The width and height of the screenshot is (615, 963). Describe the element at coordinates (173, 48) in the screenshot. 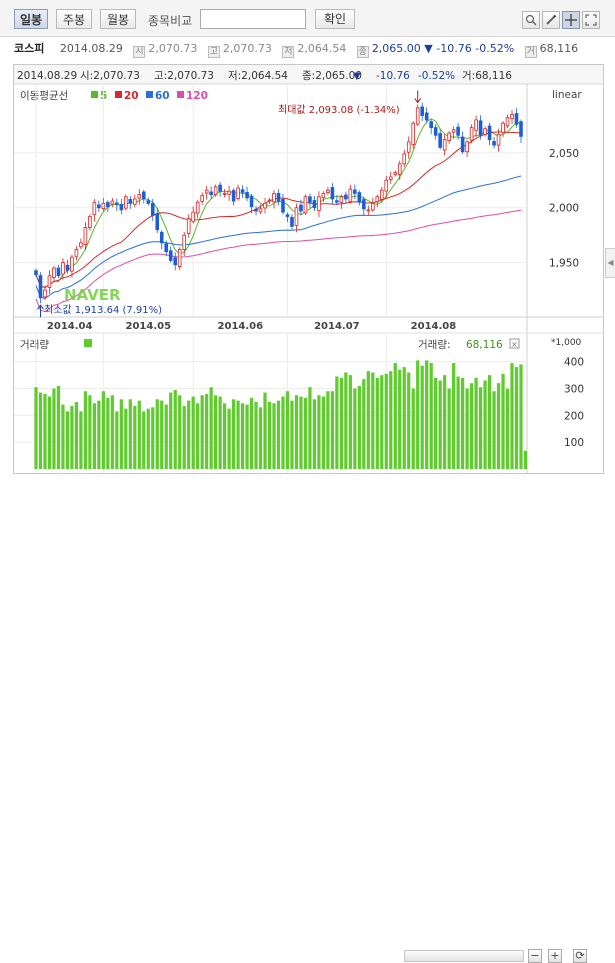

I see `quote-open: 2,070.73` at that location.